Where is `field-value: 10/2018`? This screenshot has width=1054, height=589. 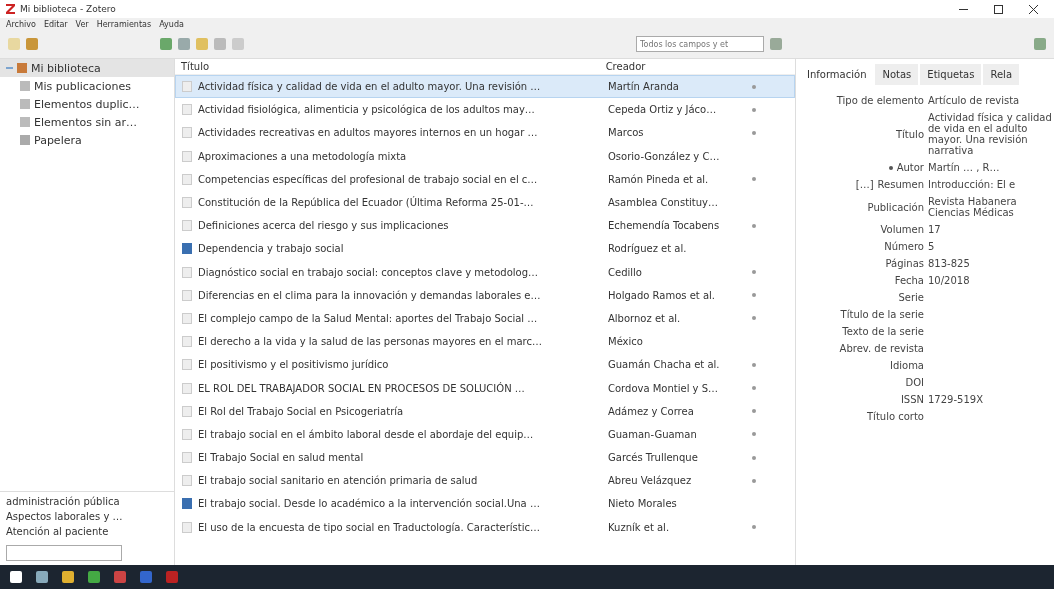 field-value: 10/2018 is located at coordinates (991, 280).